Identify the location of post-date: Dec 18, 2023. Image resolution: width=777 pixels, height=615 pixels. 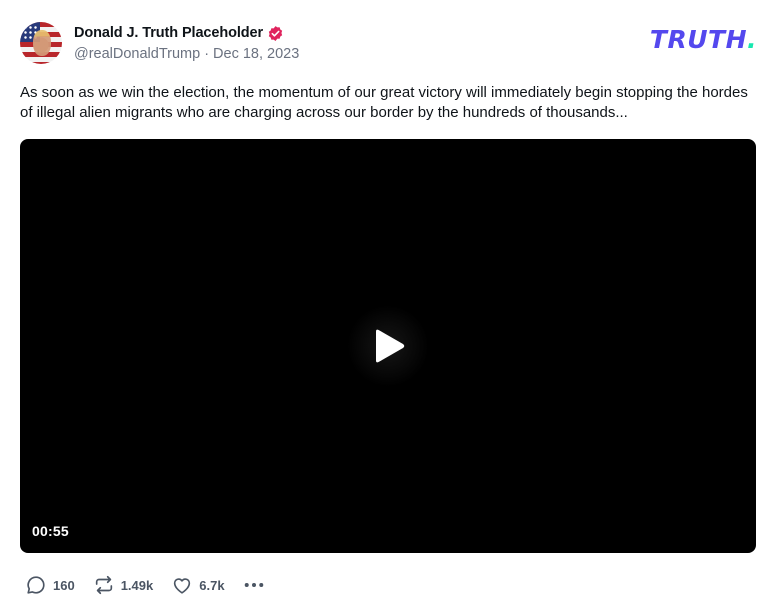
(256, 54).